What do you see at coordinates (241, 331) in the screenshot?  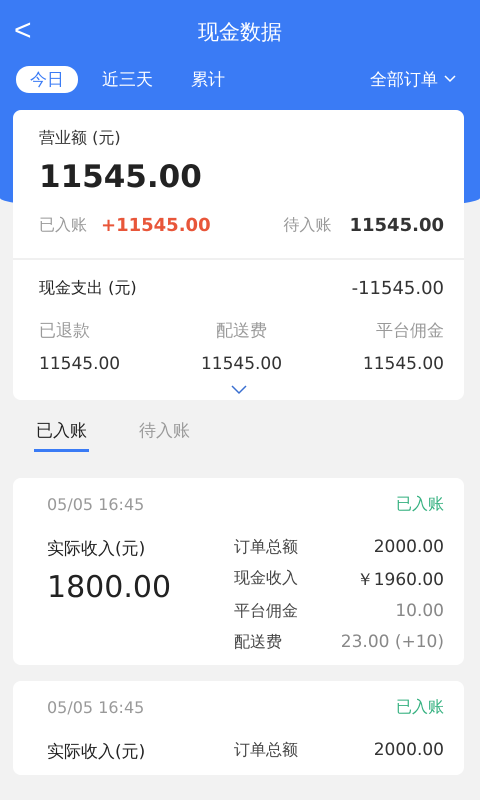 I see `expense-item-label: 配送费` at bounding box center [241, 331].